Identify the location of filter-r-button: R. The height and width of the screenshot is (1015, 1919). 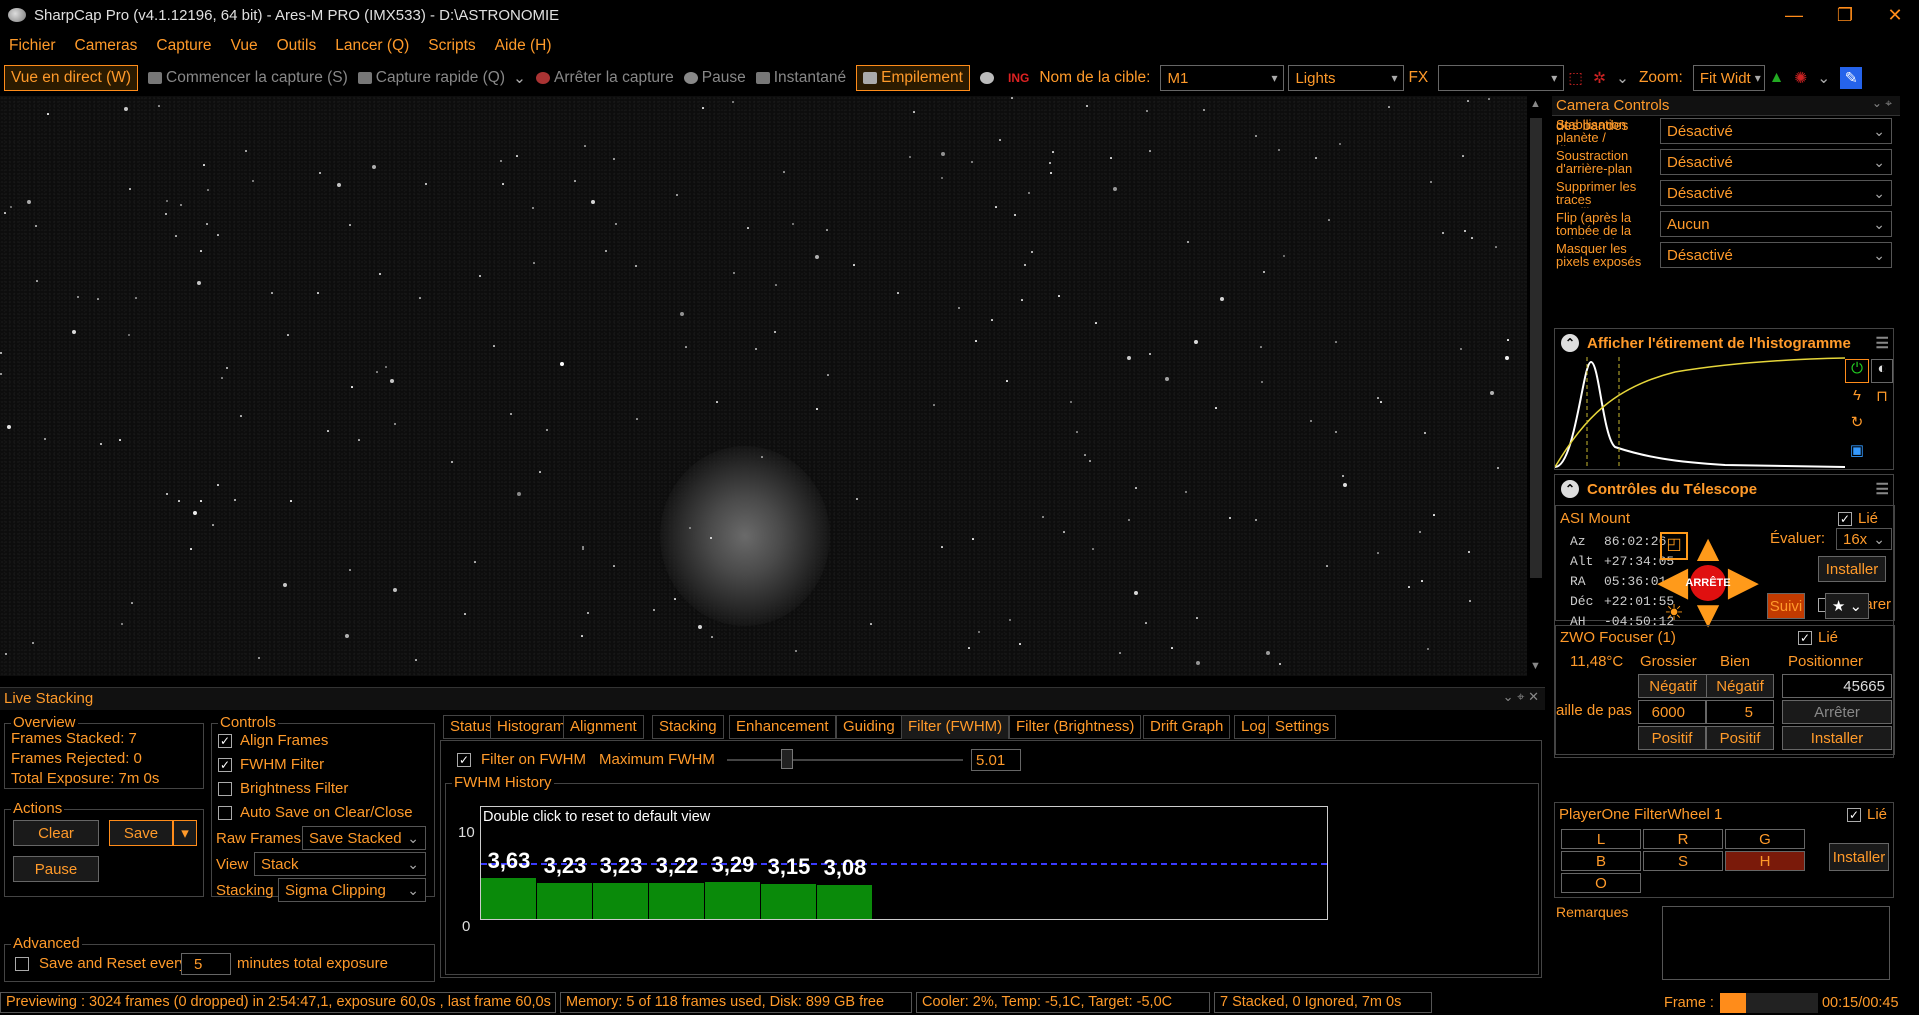
(1683, 839).